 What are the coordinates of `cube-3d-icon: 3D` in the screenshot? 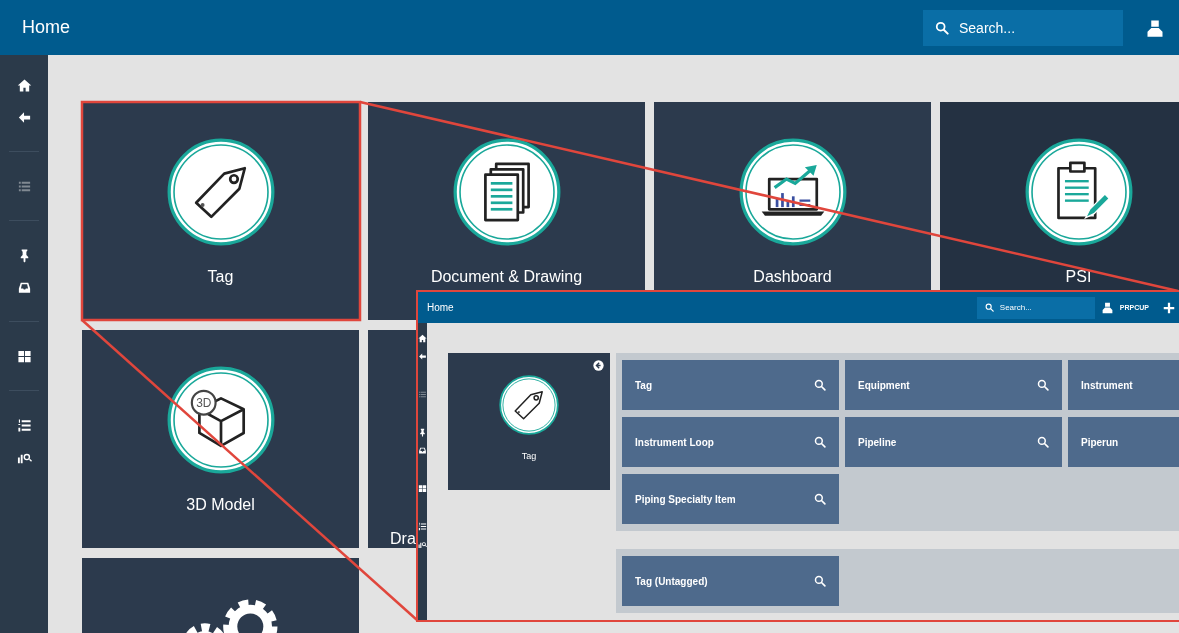 It's located at (220, 420).